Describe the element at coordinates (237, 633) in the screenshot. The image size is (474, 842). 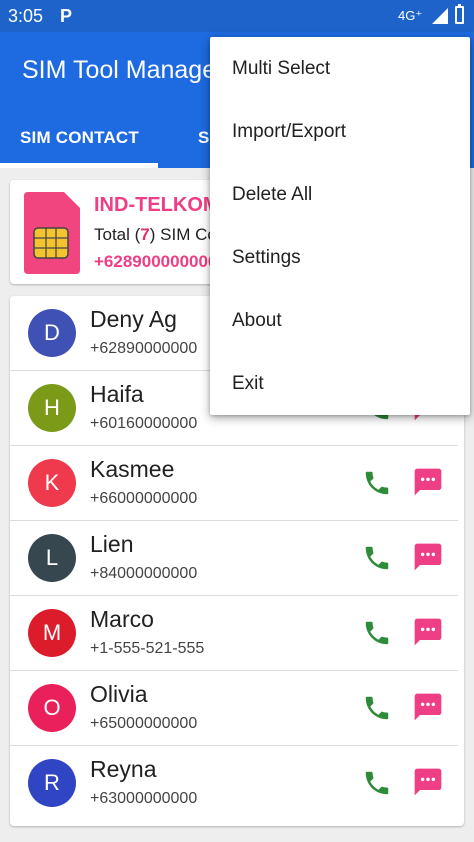
I see `contact-row: M Marco +1-555-521-555` at that location.